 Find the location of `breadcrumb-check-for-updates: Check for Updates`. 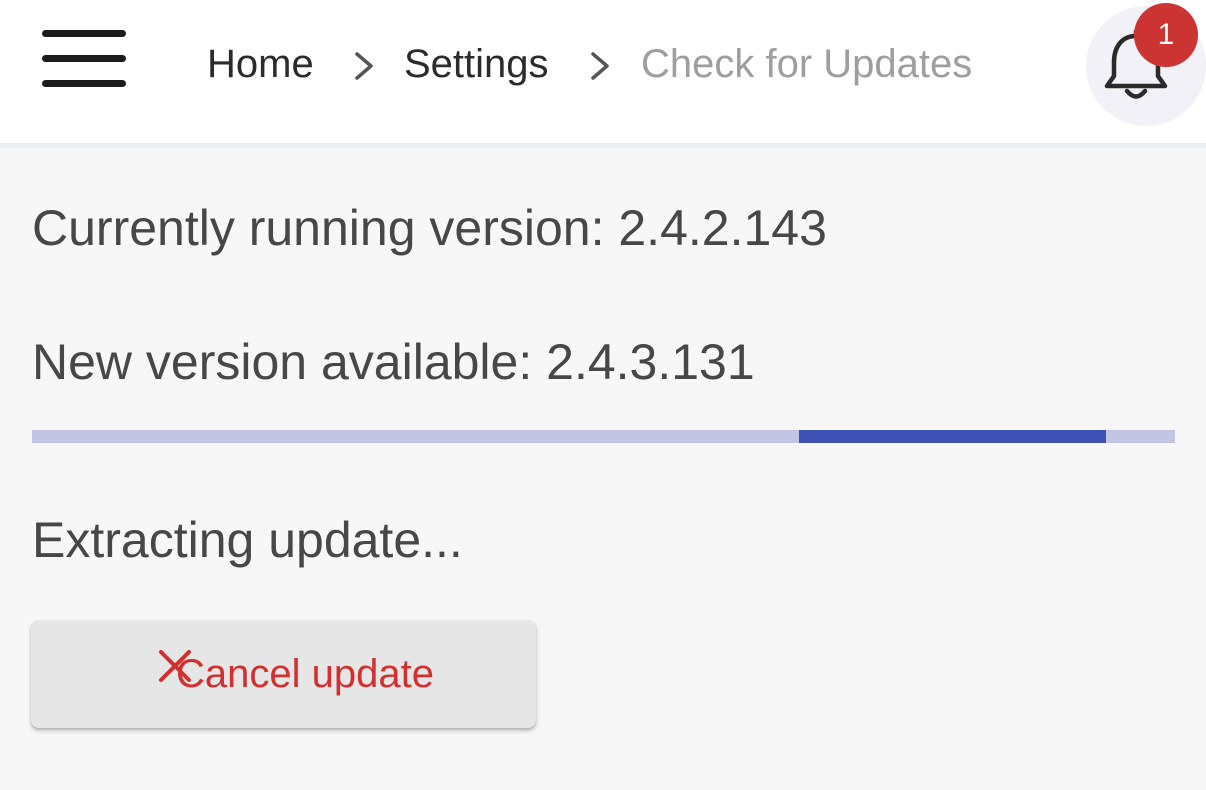

breadcrumb-check-for-updates: Check for Updates is located at coordinates (807, 64).